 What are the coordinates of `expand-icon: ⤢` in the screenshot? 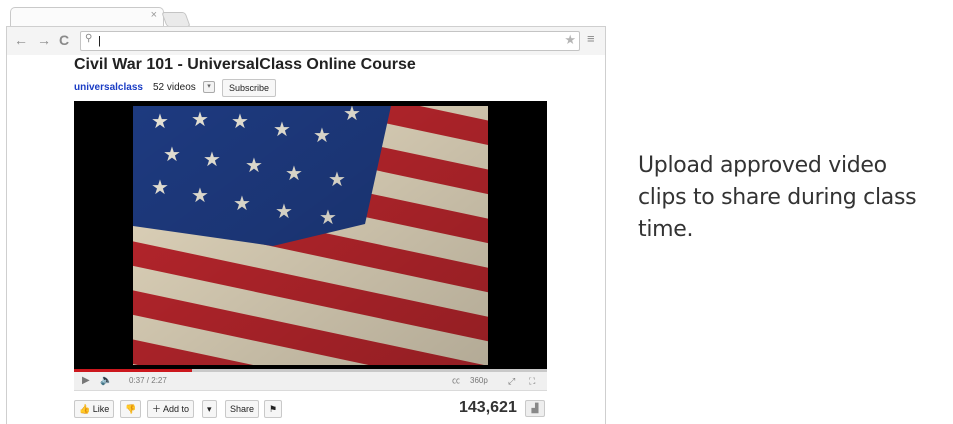 It's located at (511, 381).